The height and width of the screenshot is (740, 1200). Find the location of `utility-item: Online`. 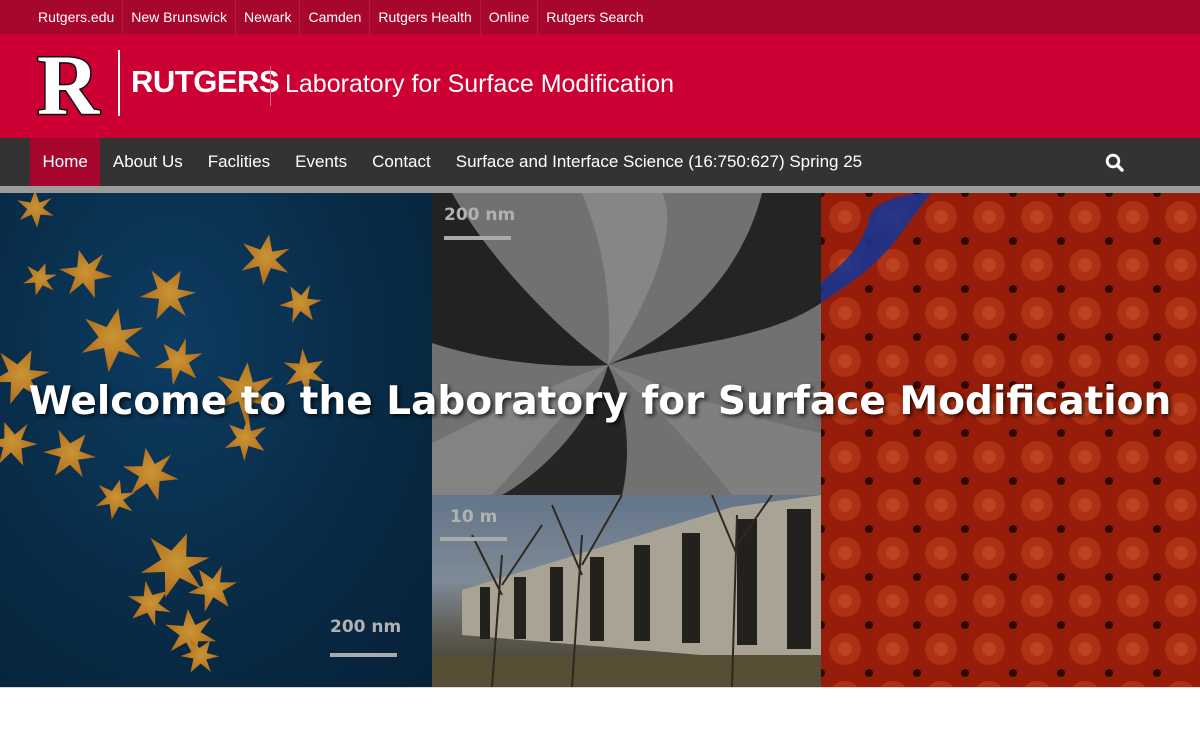

utility-item: Online is located at coordinates (510, 17).